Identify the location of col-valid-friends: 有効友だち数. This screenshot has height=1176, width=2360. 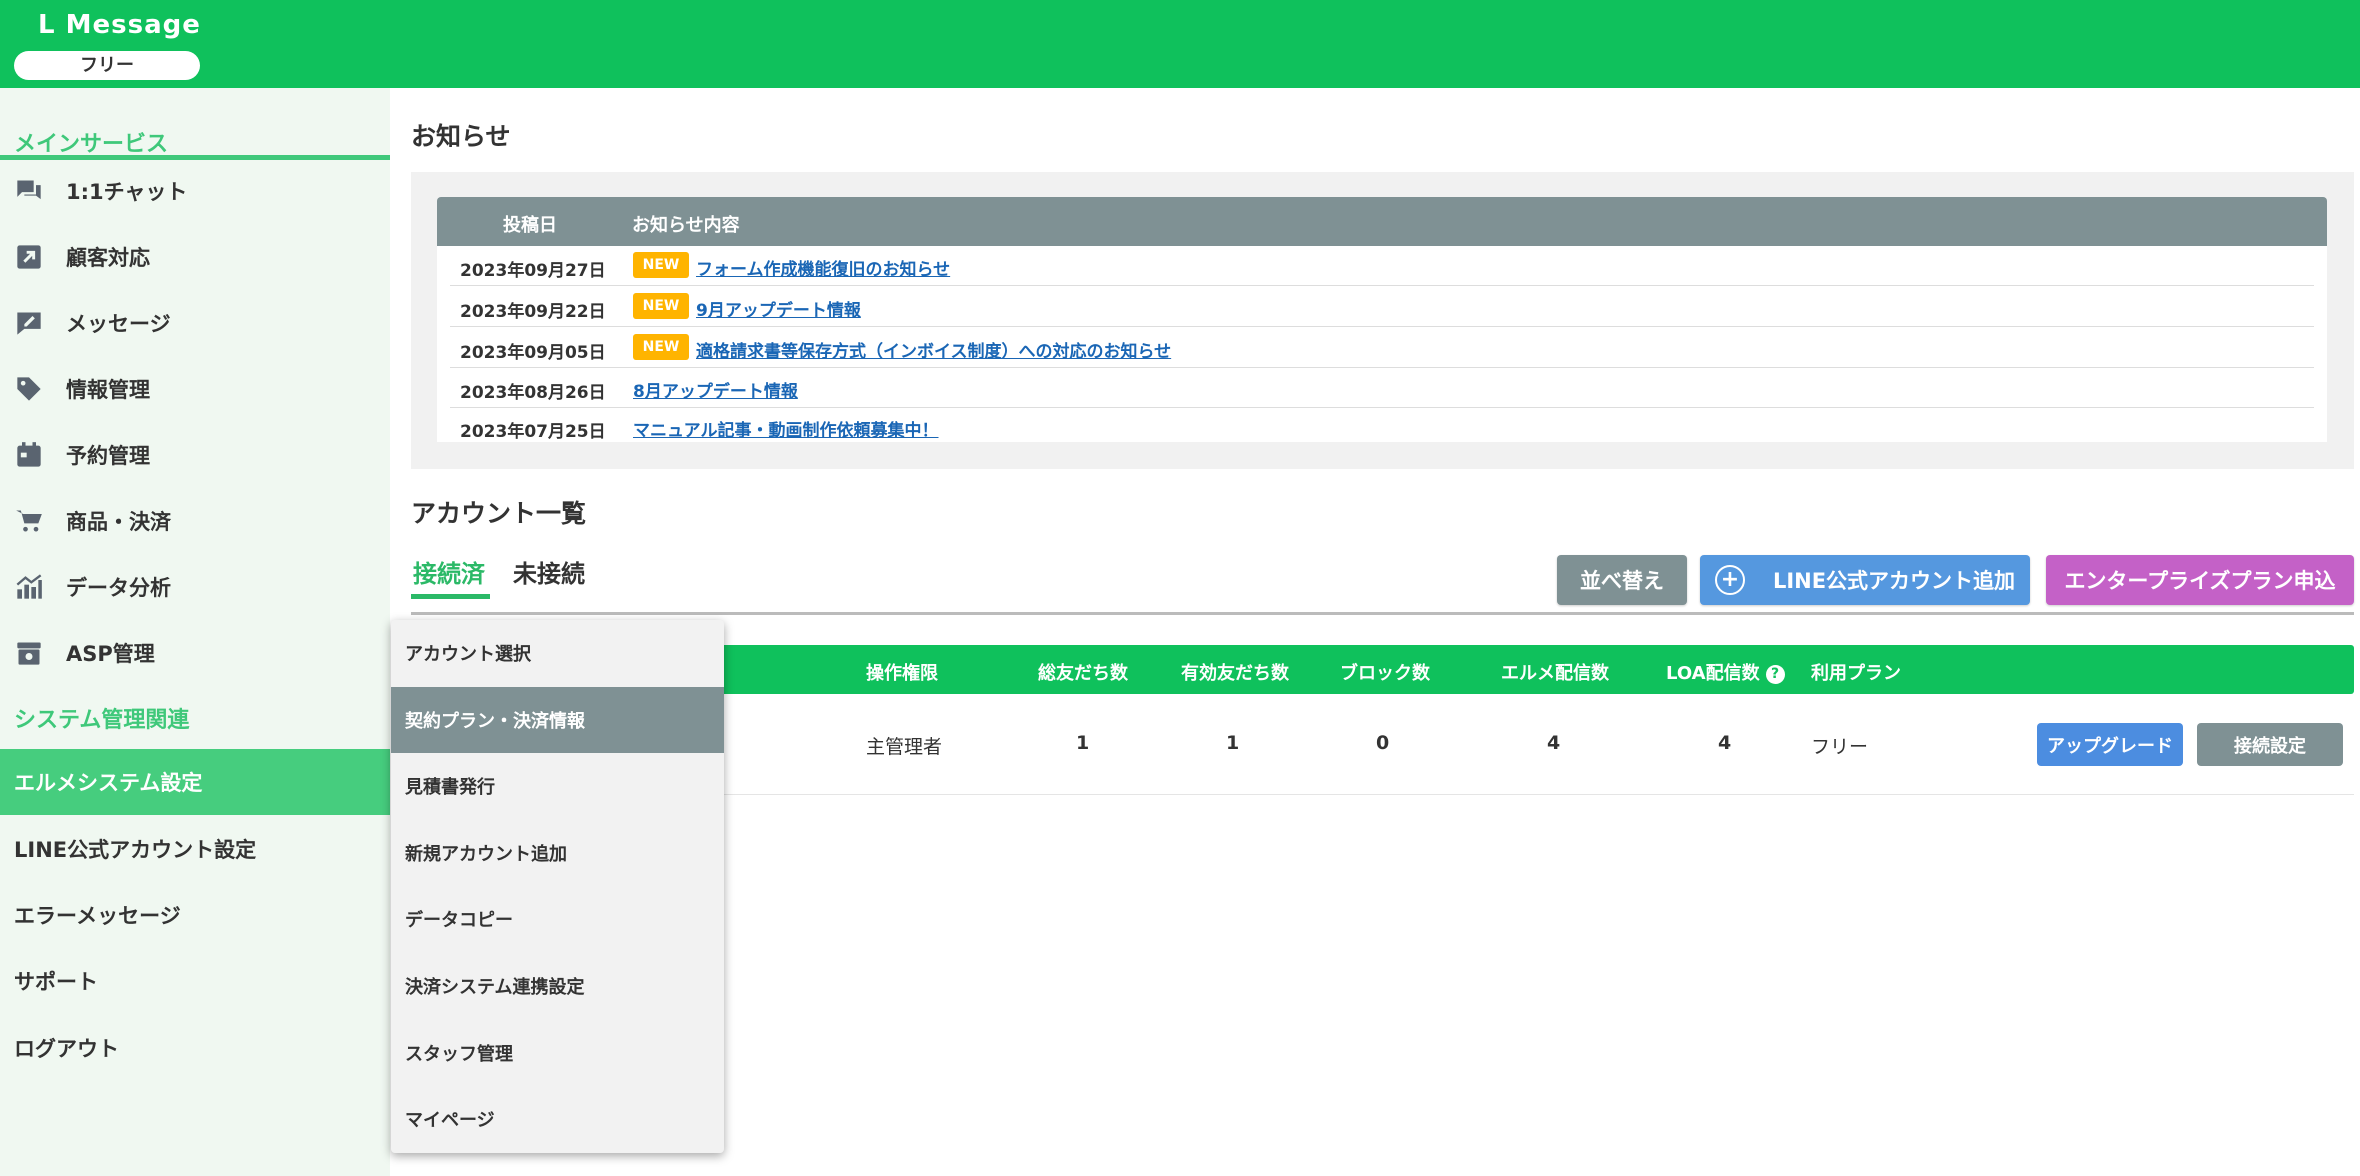
(1235, 673).